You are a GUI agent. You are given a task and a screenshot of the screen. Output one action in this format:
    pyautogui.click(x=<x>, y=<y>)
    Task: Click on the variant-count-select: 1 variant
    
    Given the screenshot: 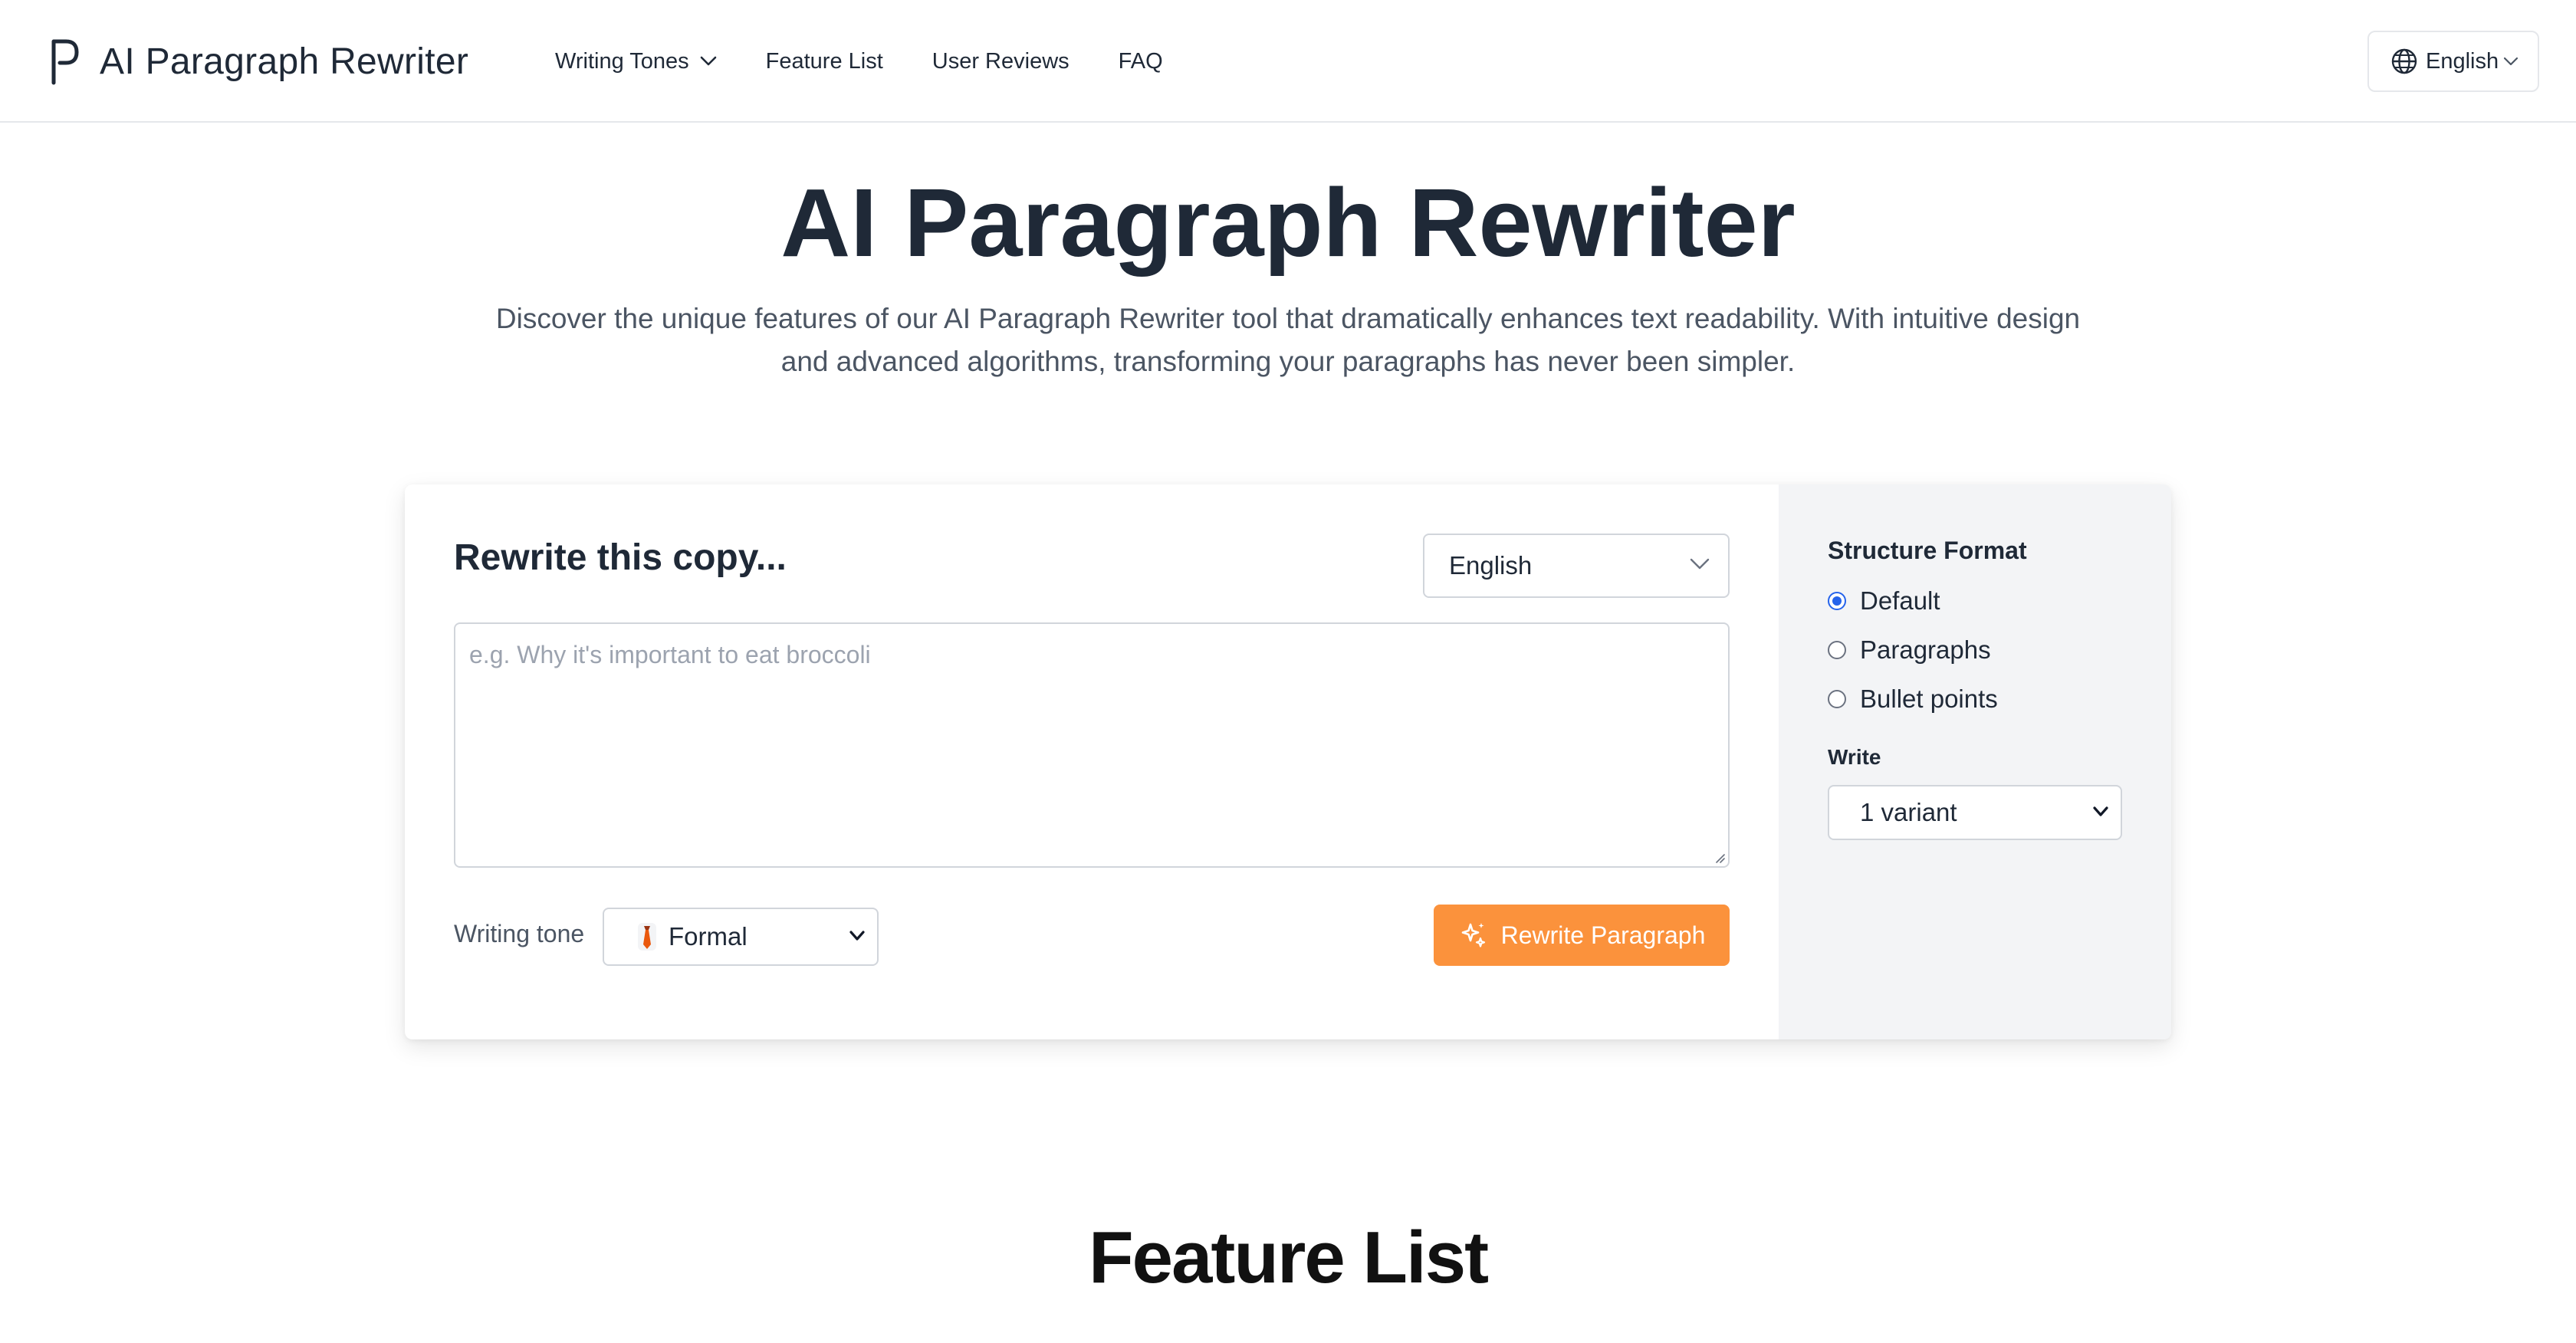 What is the action you would take?
    pyautogui.click(x=1975, y=812)
    